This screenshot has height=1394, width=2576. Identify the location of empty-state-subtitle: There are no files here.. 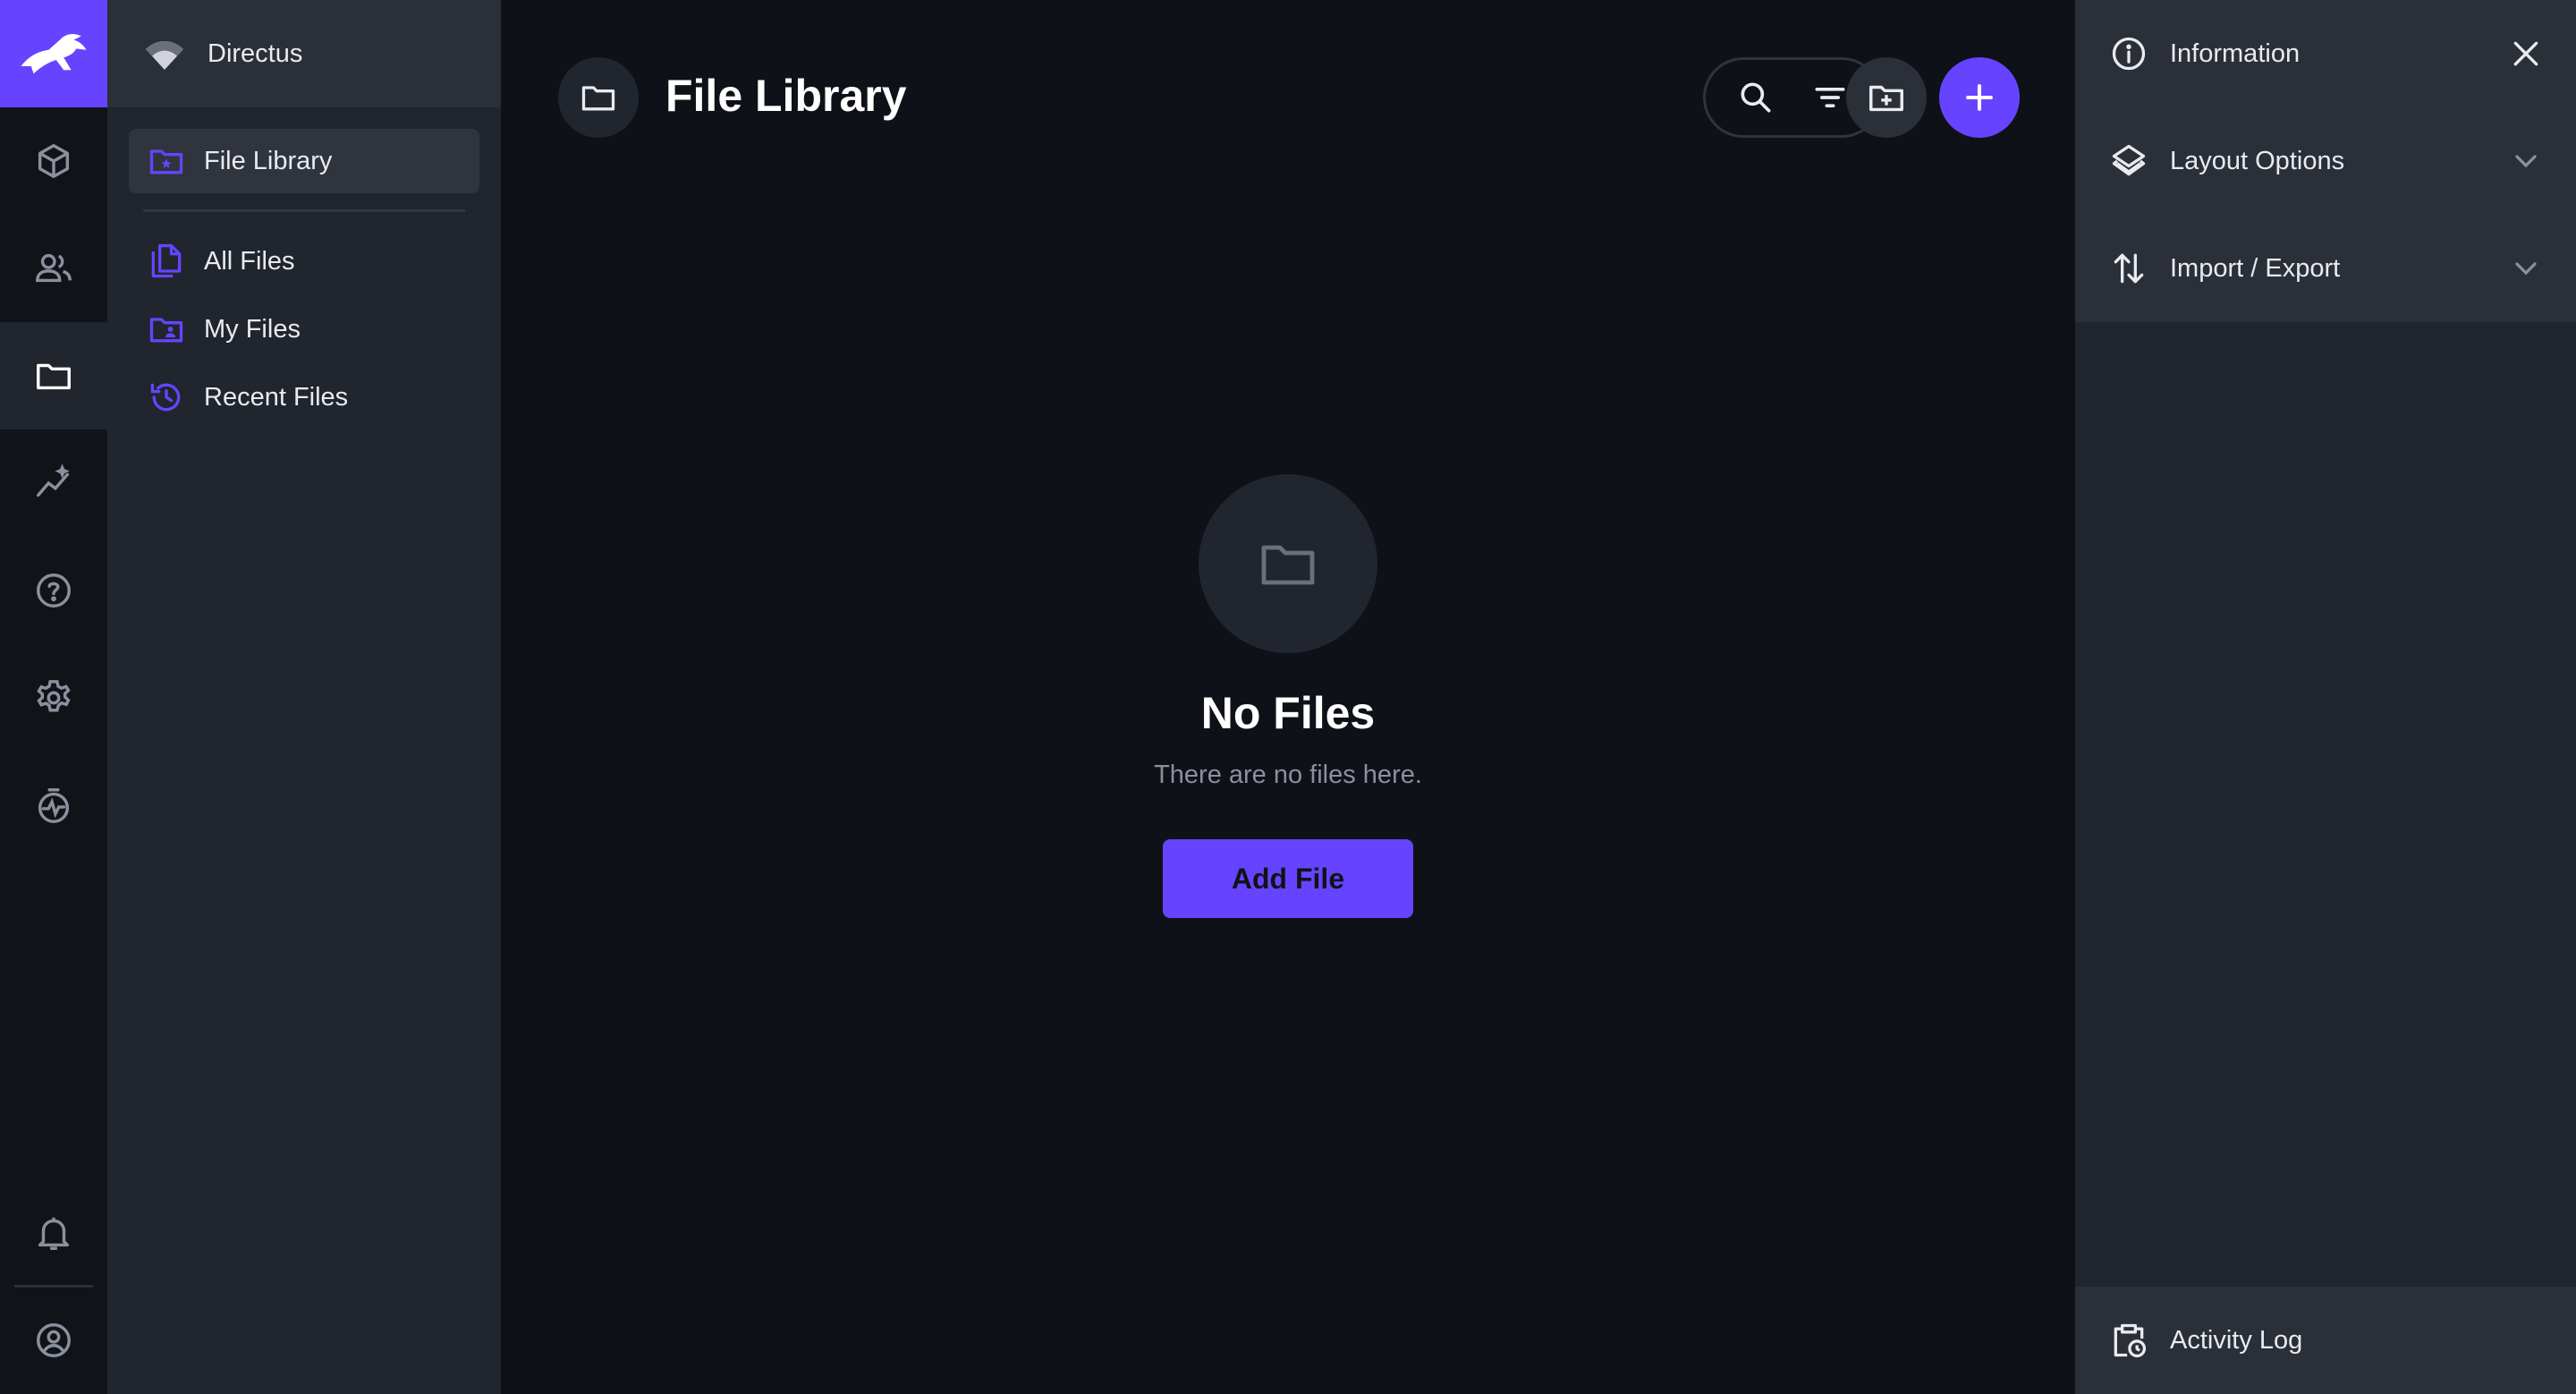
(1288, 775).